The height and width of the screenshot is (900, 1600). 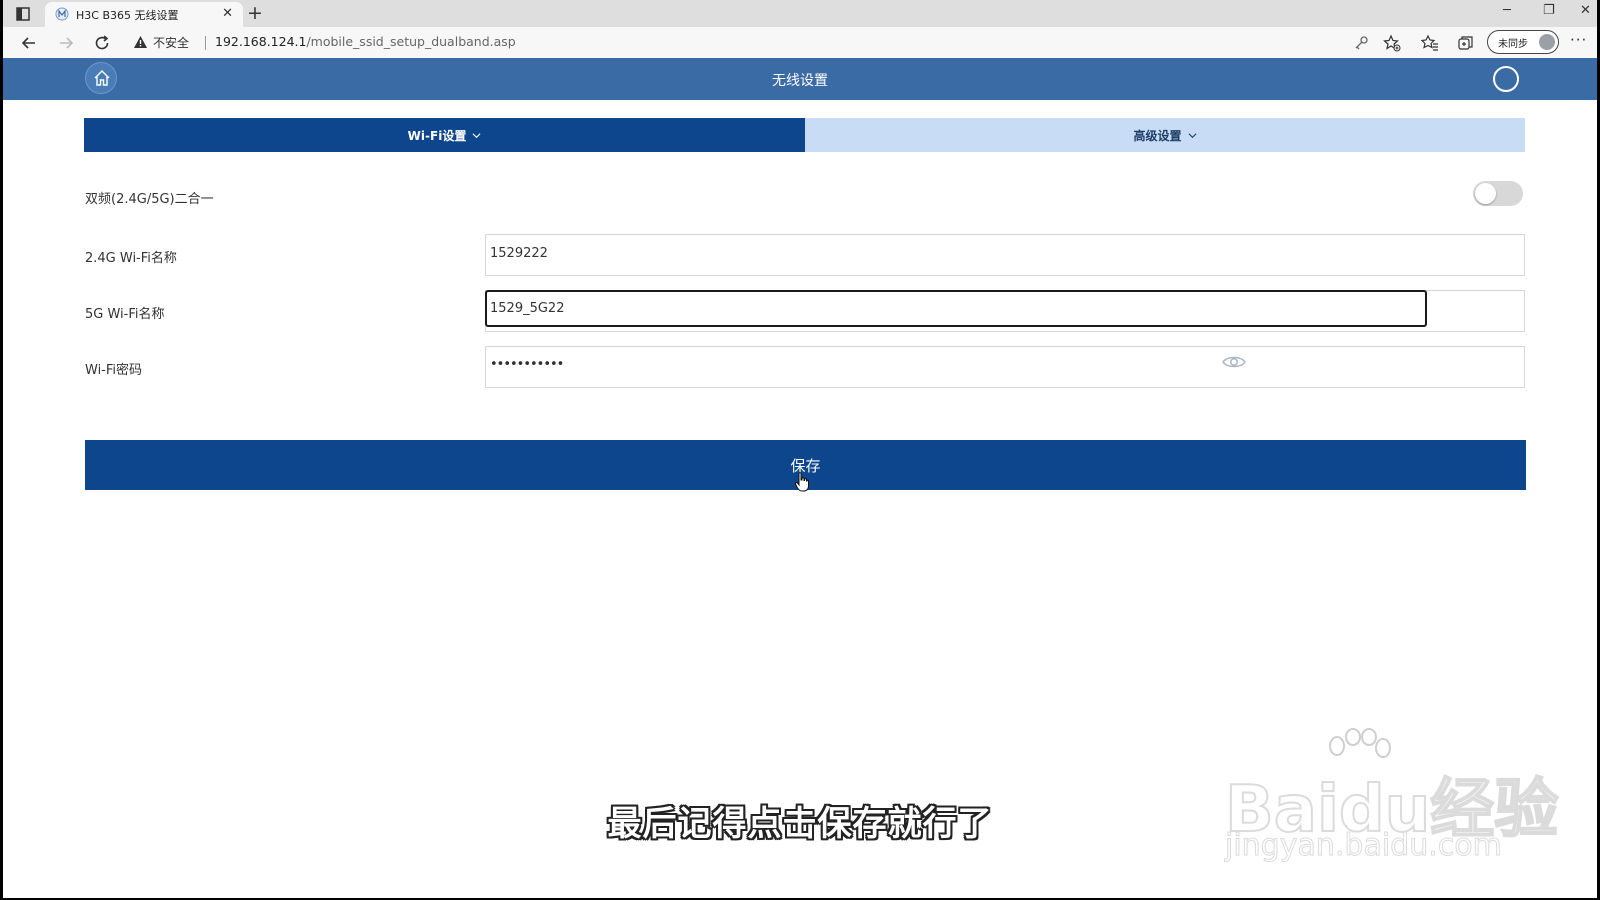 What do you see at coordinates (1364, 846) in the screenshot?
I see `watermark-url: jingyan.baidu.com` at bounding box center [1364, 846].